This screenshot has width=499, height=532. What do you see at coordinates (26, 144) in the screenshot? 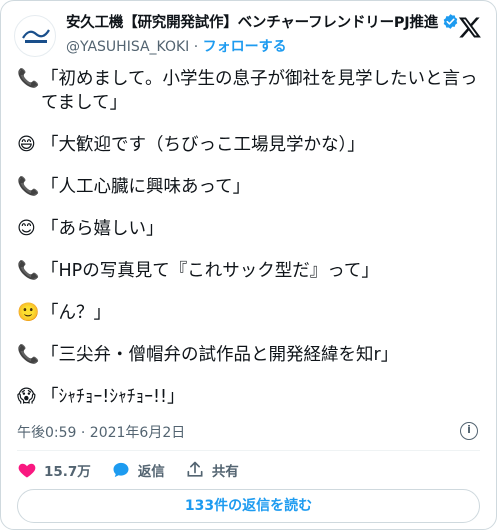
I see `grinning-face-icon: 😄` at bounding box center [26, 144].